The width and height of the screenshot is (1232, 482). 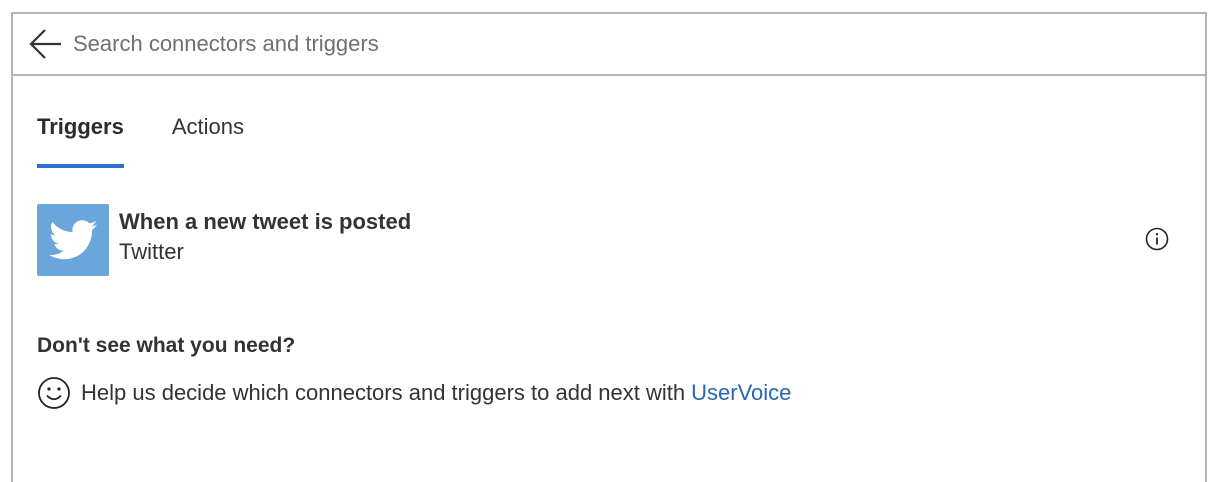 I want to click on trigger-item: When a new tweet is posted Twitter, so click(x=609, y=241).